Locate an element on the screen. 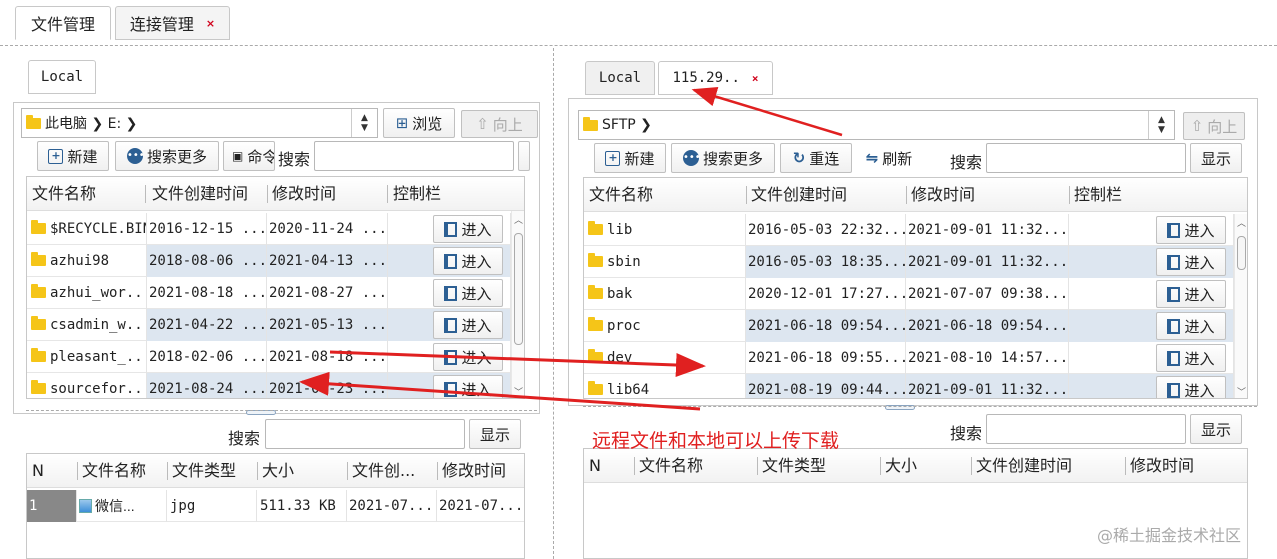 The height and width of the screenshot is (559, 1277). arrow-to-remote-tab is located at coordinates (767, 111).